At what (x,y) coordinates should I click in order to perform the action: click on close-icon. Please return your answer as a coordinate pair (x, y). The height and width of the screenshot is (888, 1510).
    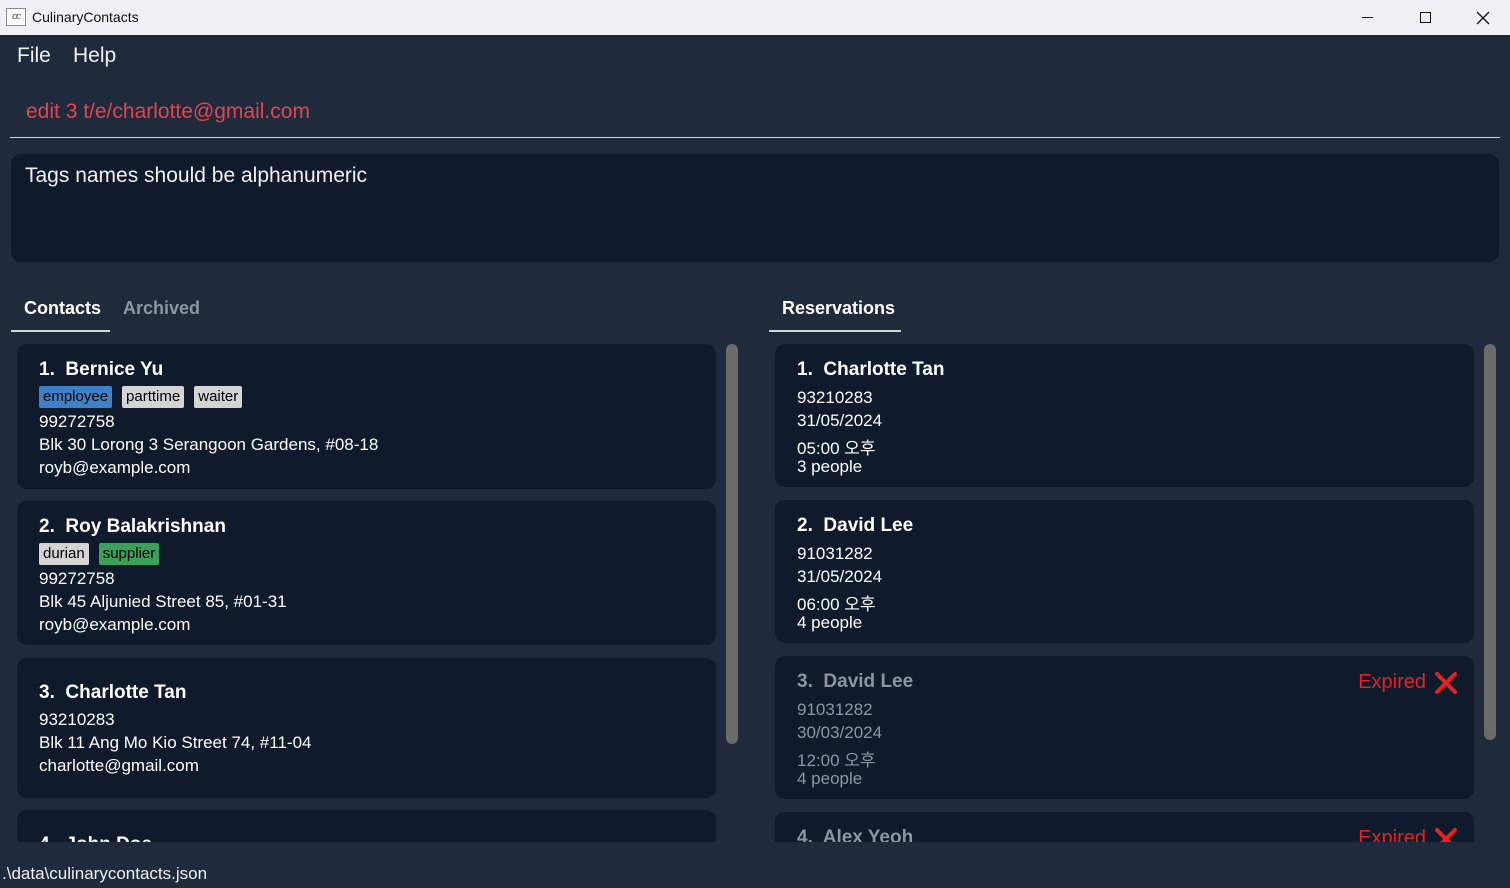
    Looking at the image, I should click on (1483, 17).